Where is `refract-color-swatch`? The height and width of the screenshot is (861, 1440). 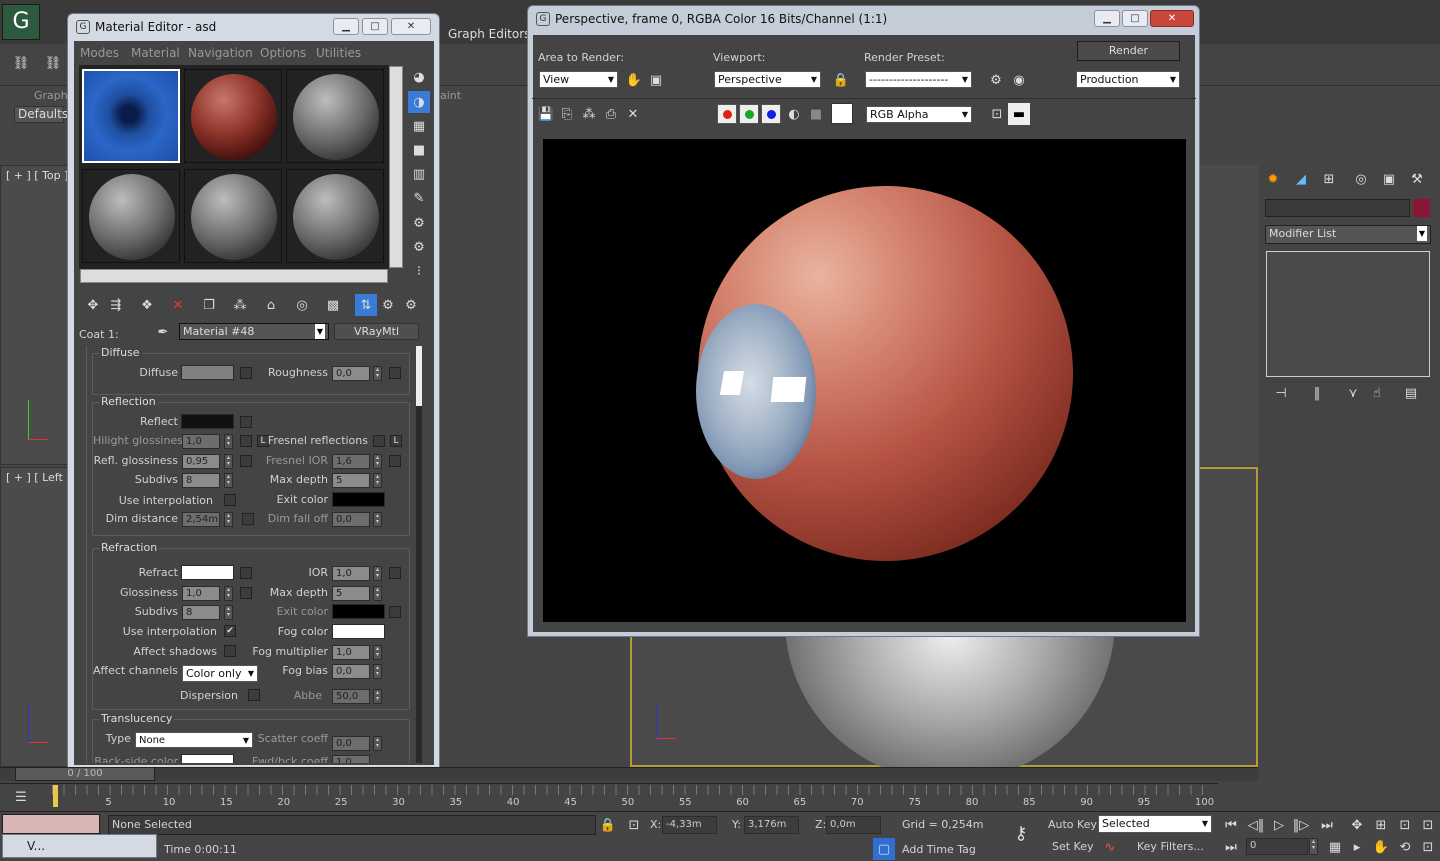 refract-color-swatch is located at coordinates (207, 572).